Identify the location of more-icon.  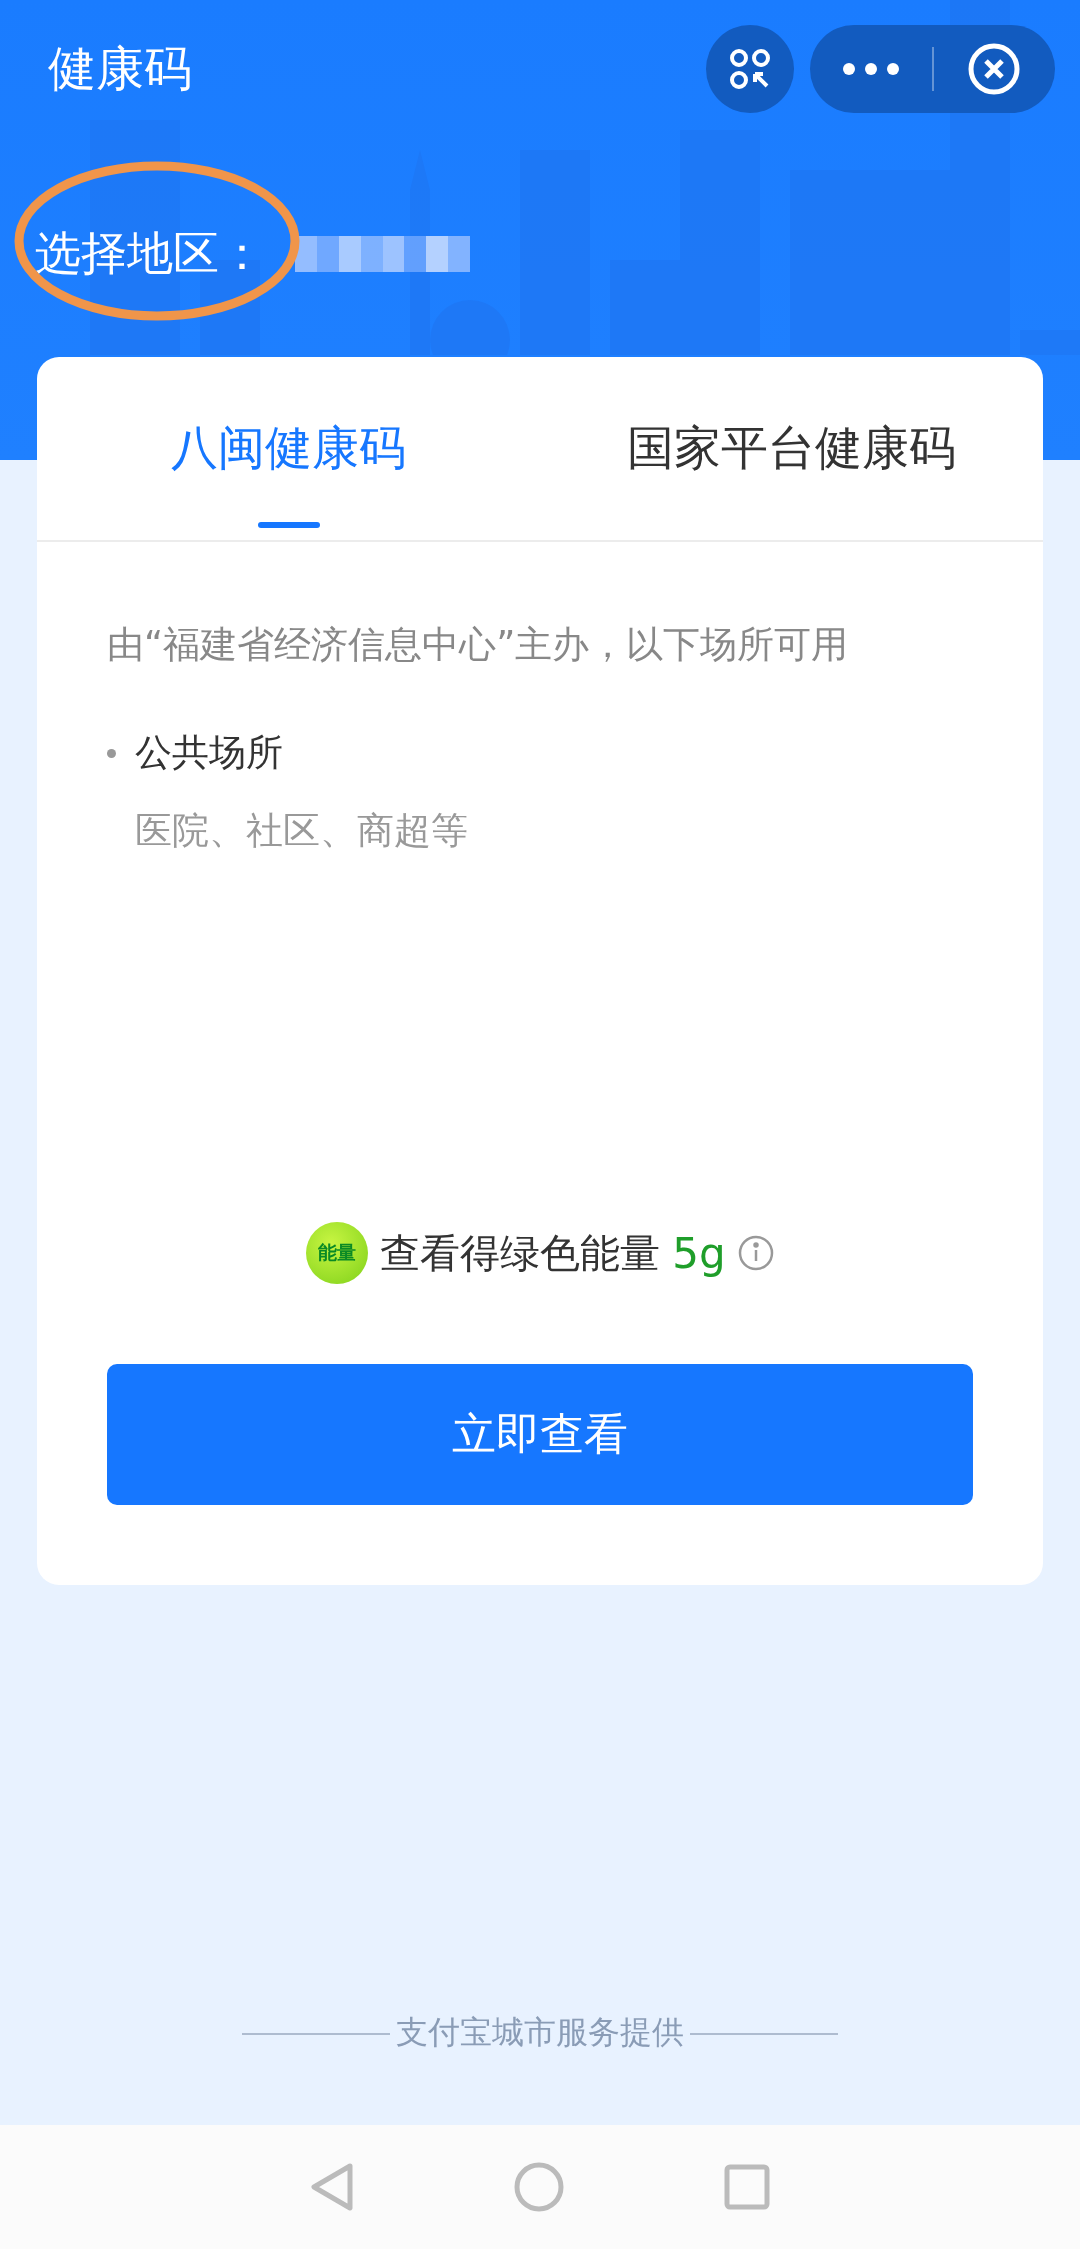
(870, 69).